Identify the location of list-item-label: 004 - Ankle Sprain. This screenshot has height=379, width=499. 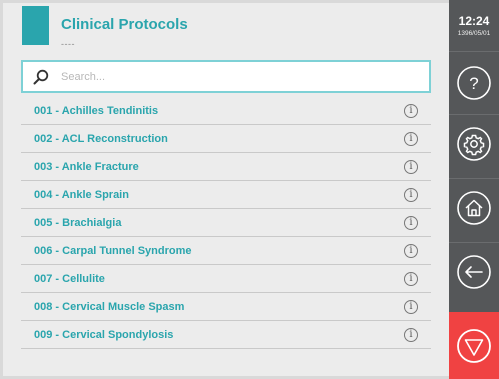
(81, 194).